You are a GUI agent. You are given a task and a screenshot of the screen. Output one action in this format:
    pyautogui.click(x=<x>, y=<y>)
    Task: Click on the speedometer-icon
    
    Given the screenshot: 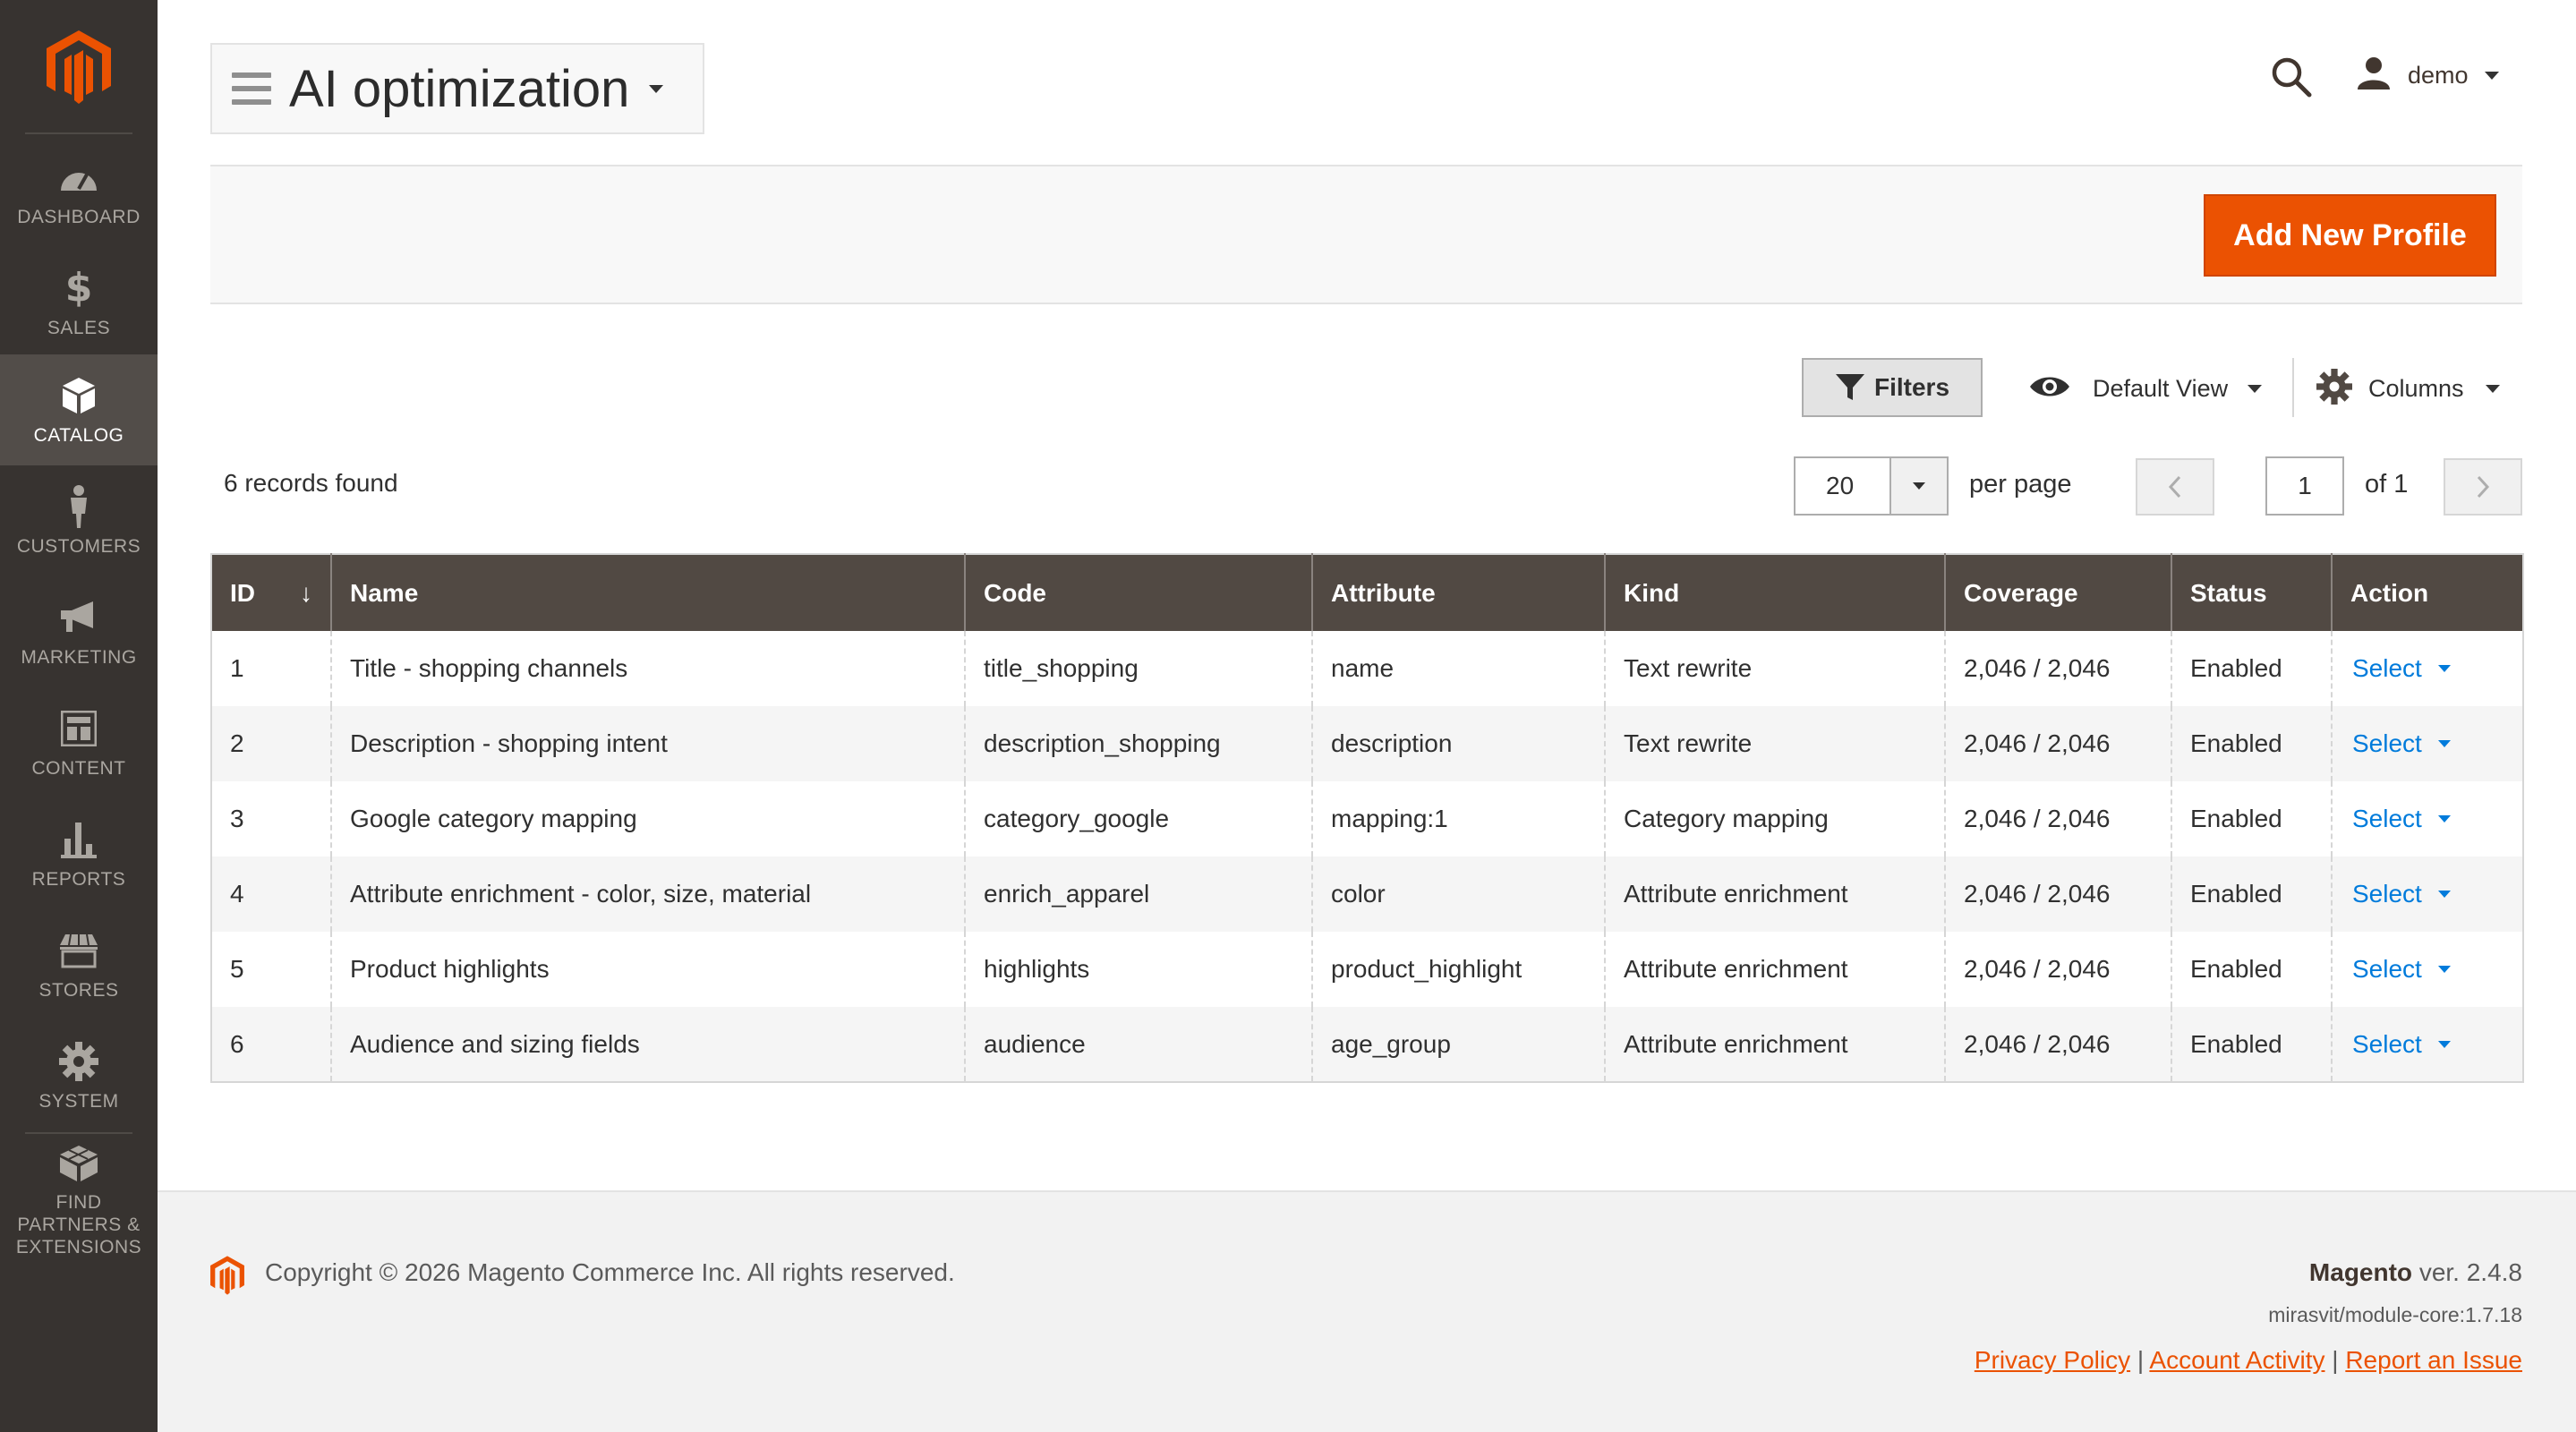 What is the action you would take?
    pyautogui.click(x=78, y=177)
    